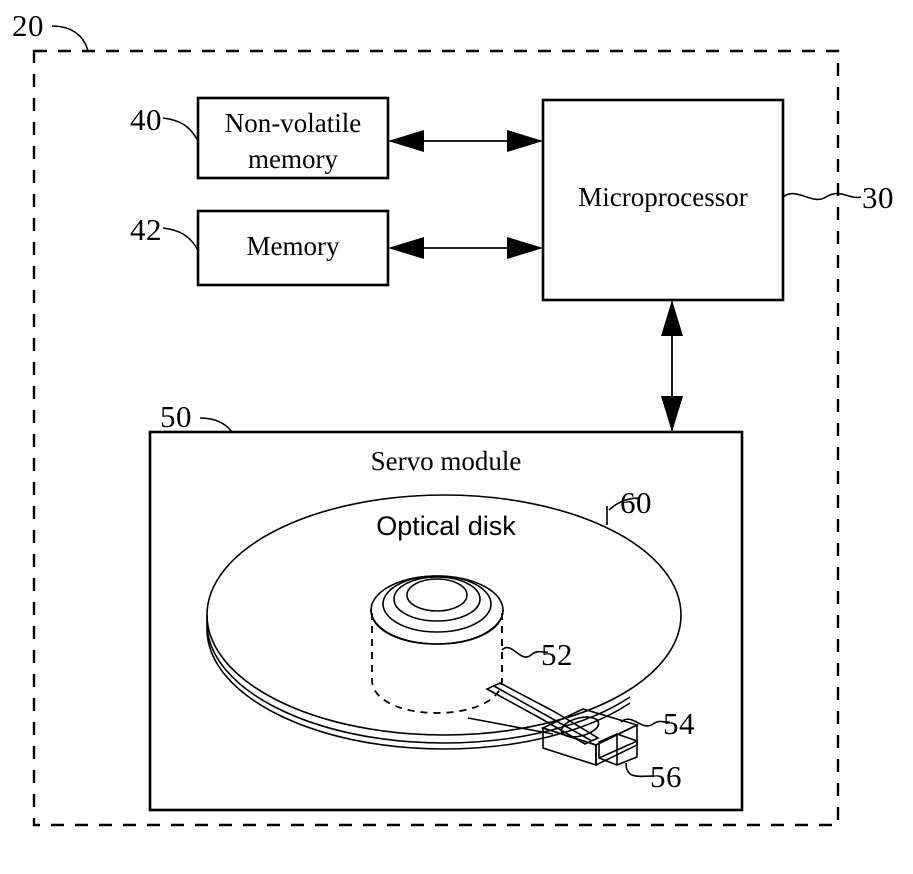 This screenshot has width=913, height=874. I want to click on ref-numeral-40: 40, so click(146, 119).